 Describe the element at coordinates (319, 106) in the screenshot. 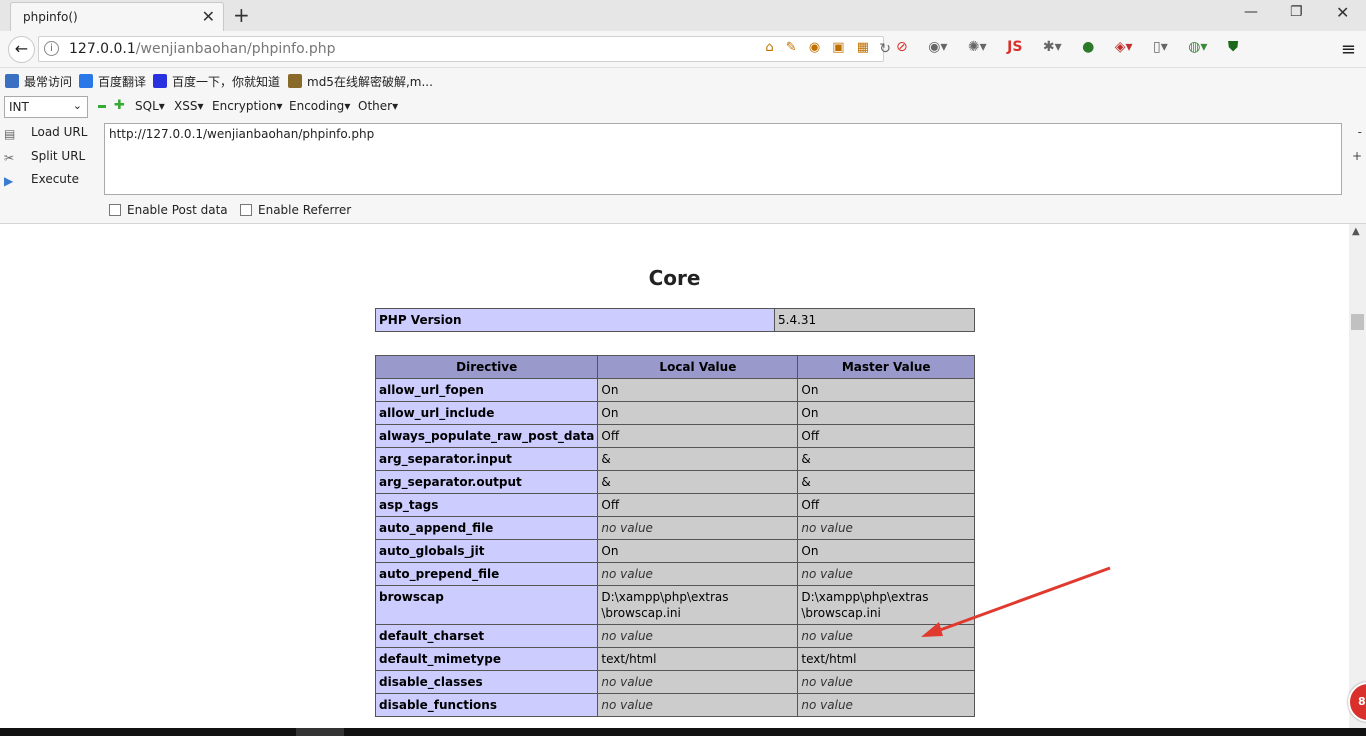

I see `menu-encoding: Encoding▾` at that location.